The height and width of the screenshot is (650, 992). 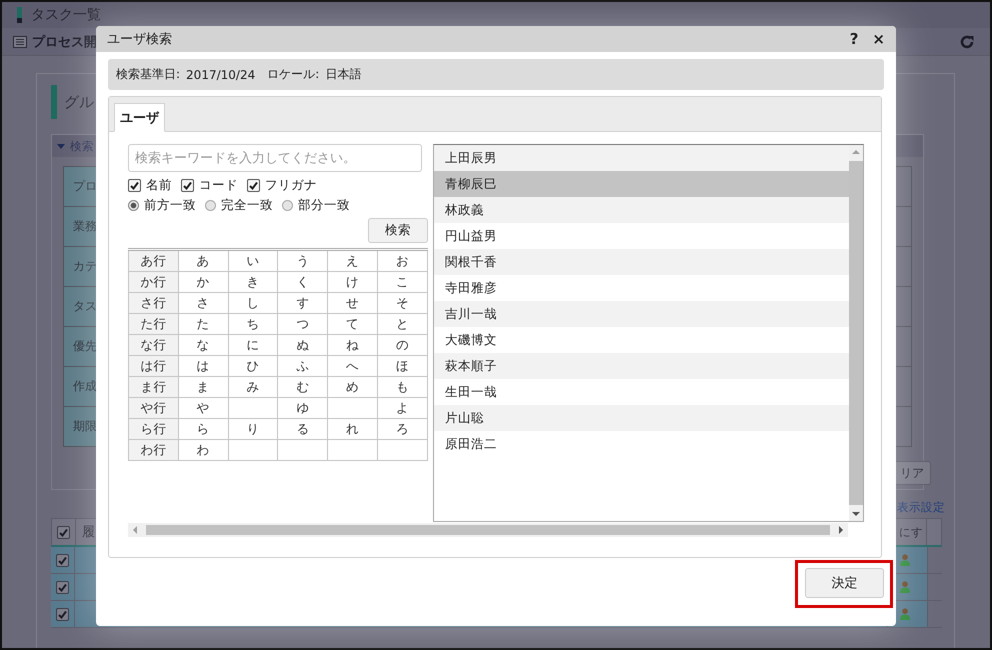 I want to click on kana-cell: ら, so click(x=203, y=429).